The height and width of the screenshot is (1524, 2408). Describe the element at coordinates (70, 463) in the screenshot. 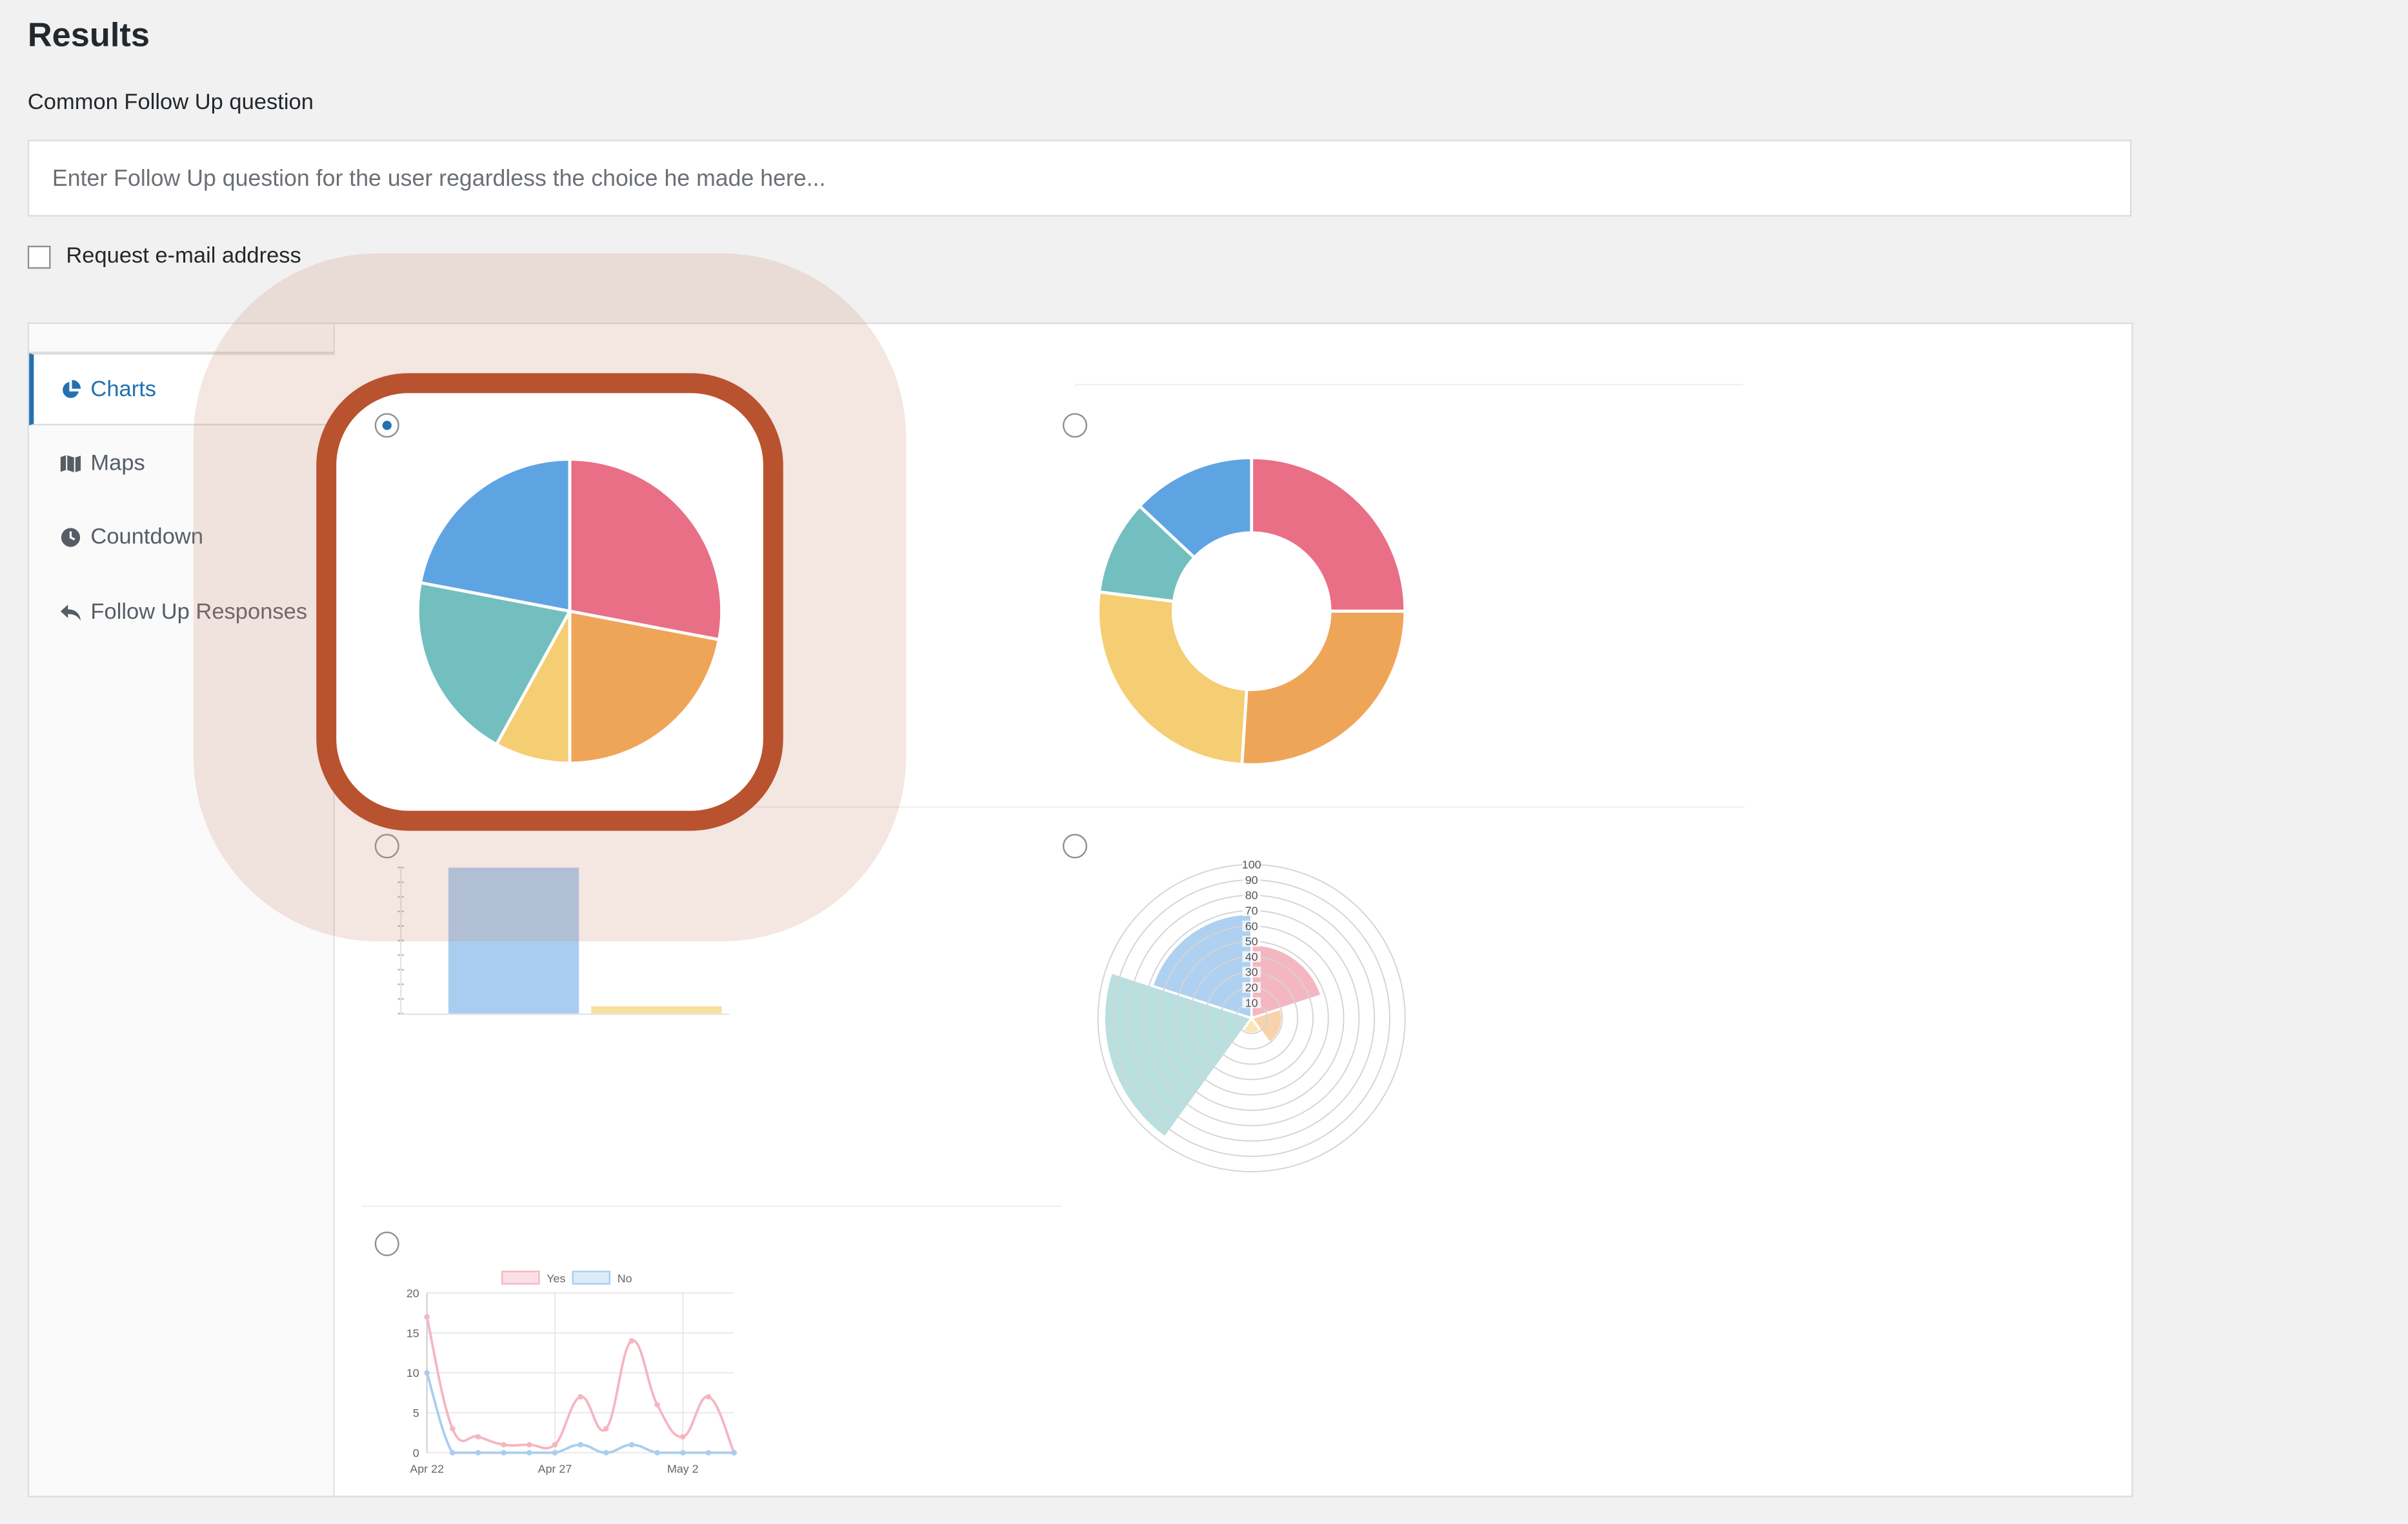

I see `map-icon` at that location.